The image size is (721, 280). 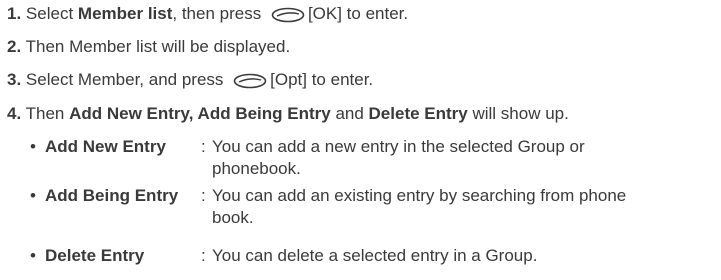 What do you see at coordinates (47, 113) in the screenshot?
I see `step-text: Then` at bounding box center [47, 113].